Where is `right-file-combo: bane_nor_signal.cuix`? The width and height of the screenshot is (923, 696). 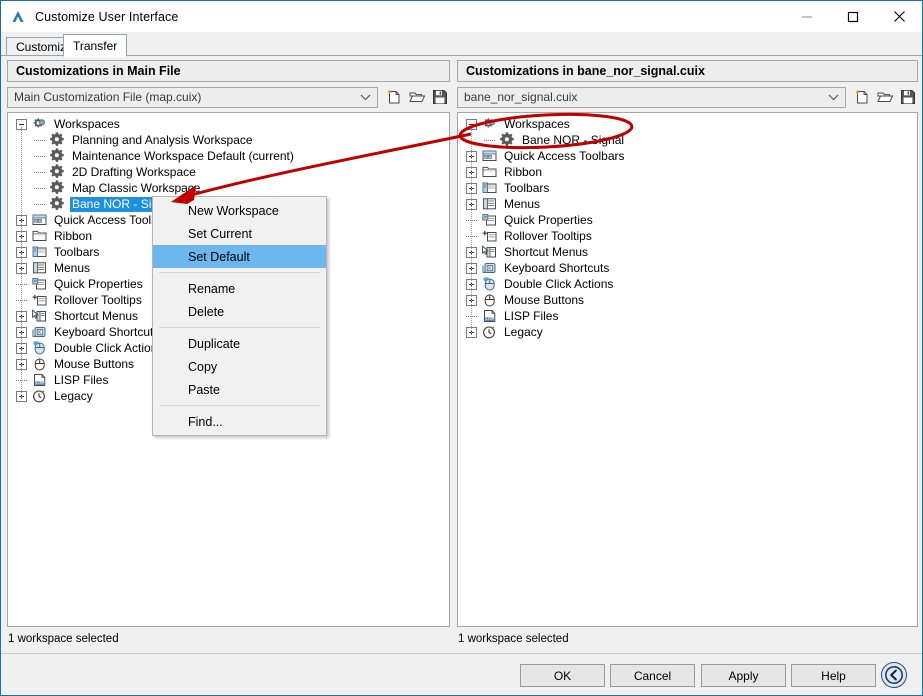 right-file-combo: bane_nor_signal.cuix is located at coordinates (651, 97).